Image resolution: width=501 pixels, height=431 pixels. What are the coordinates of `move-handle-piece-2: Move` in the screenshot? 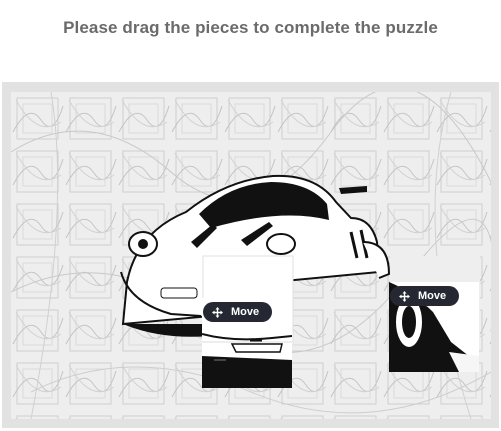 It's located at (425, 296).